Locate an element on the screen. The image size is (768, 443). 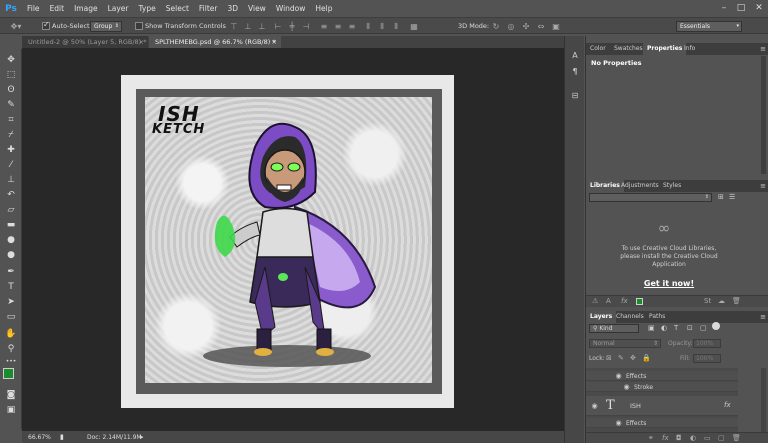
screen-mode-icon: ▣ is located at coordinates (11, 410).